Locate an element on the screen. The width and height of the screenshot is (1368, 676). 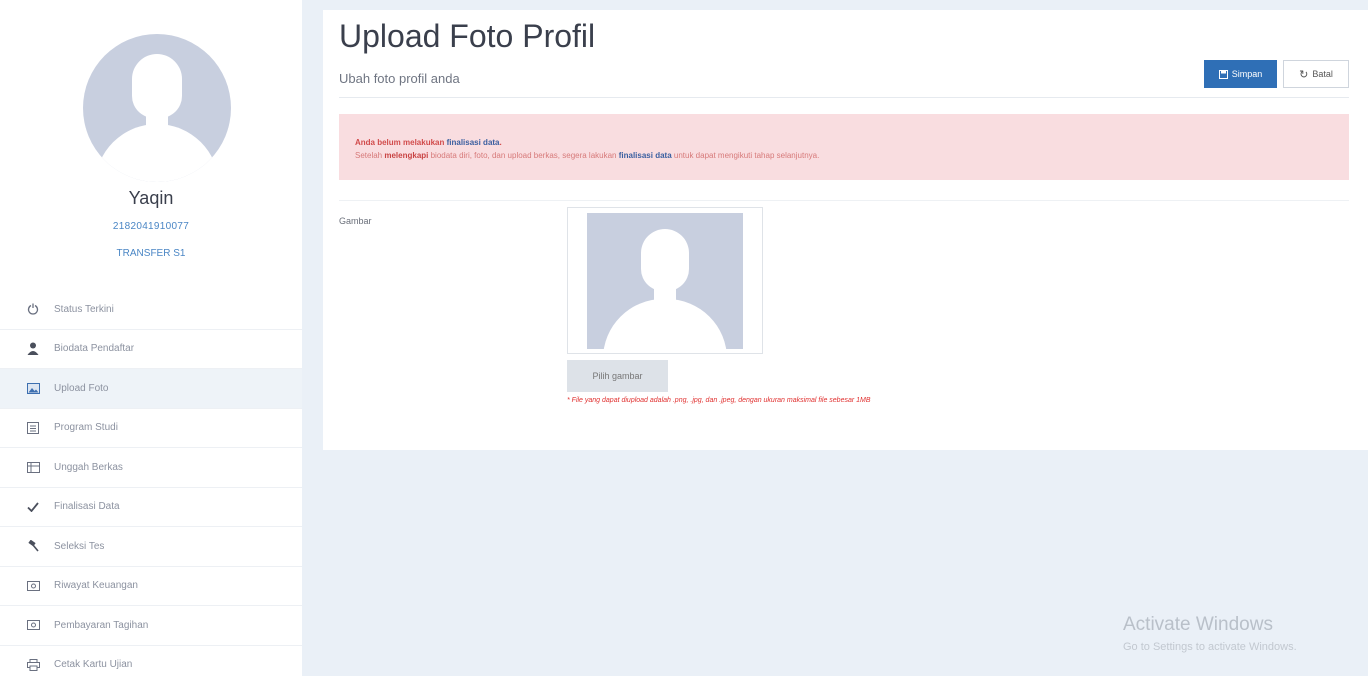
sidebar-item-label: Cetak Kartu Ujian is located at coordinates (93, 665).